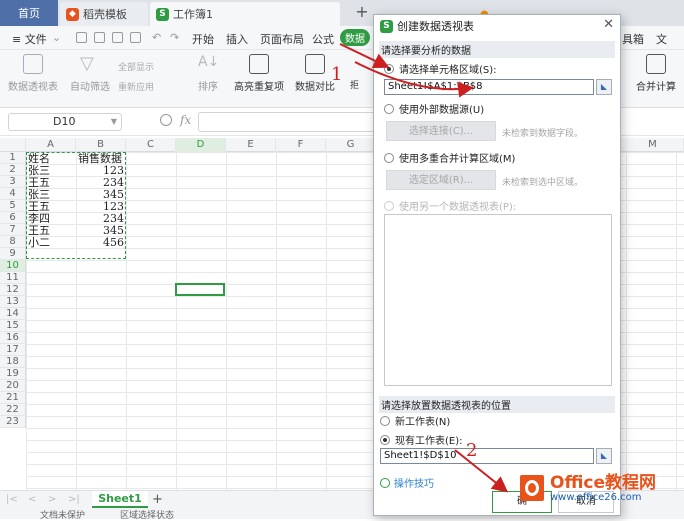 The width and height of the screenshot is (684, 521). What do you see at coordinates (13, 278) in the screenshot?
I see `row-header: 11` at bounding box center [13, 278].